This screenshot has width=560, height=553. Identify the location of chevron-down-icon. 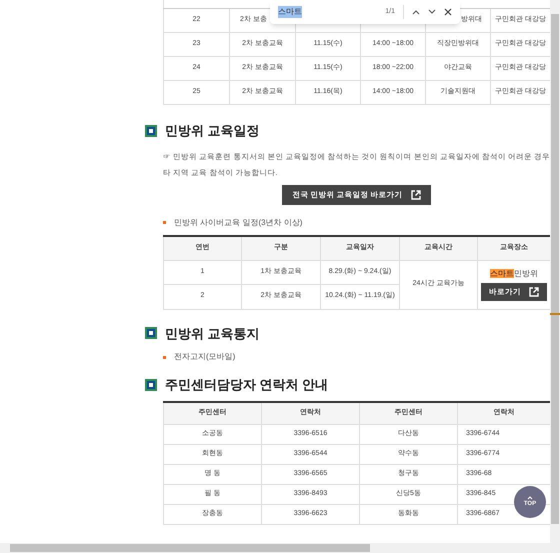
(432, 12).